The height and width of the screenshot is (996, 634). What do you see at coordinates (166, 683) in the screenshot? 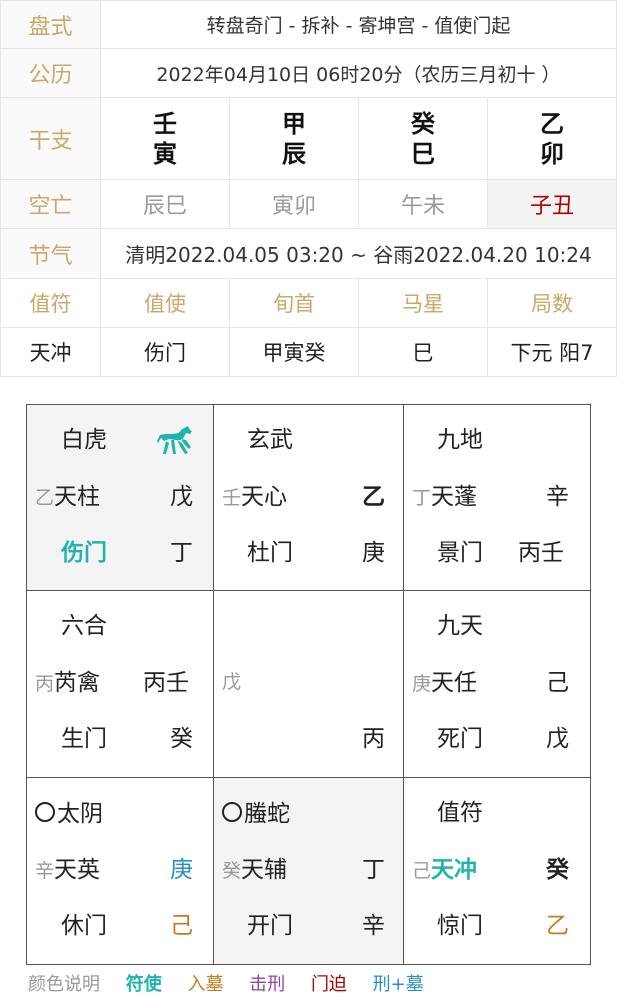
I see `palace-star-right: 丙壬` at bounding box center [166, 683].